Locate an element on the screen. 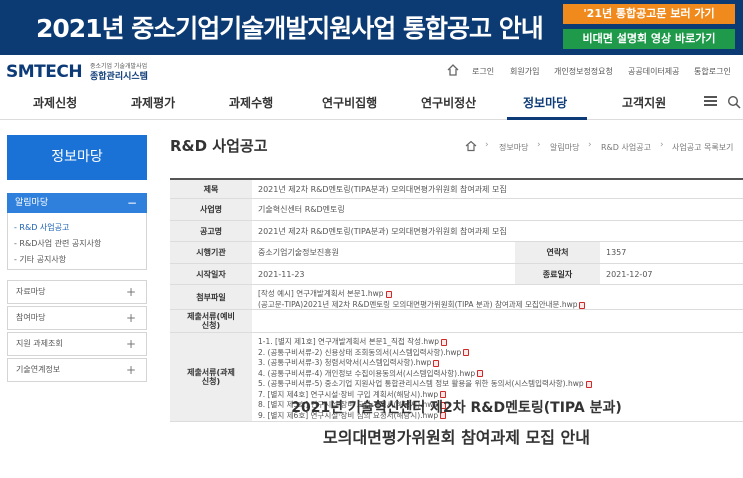 Image resolution: width=743 pixels, height=478 pixels. submit-file-link: 2. (공통구비서류-2) 신용상태 조회동의서(시스템입력사항).hwp is located at coordinates (364, 352).